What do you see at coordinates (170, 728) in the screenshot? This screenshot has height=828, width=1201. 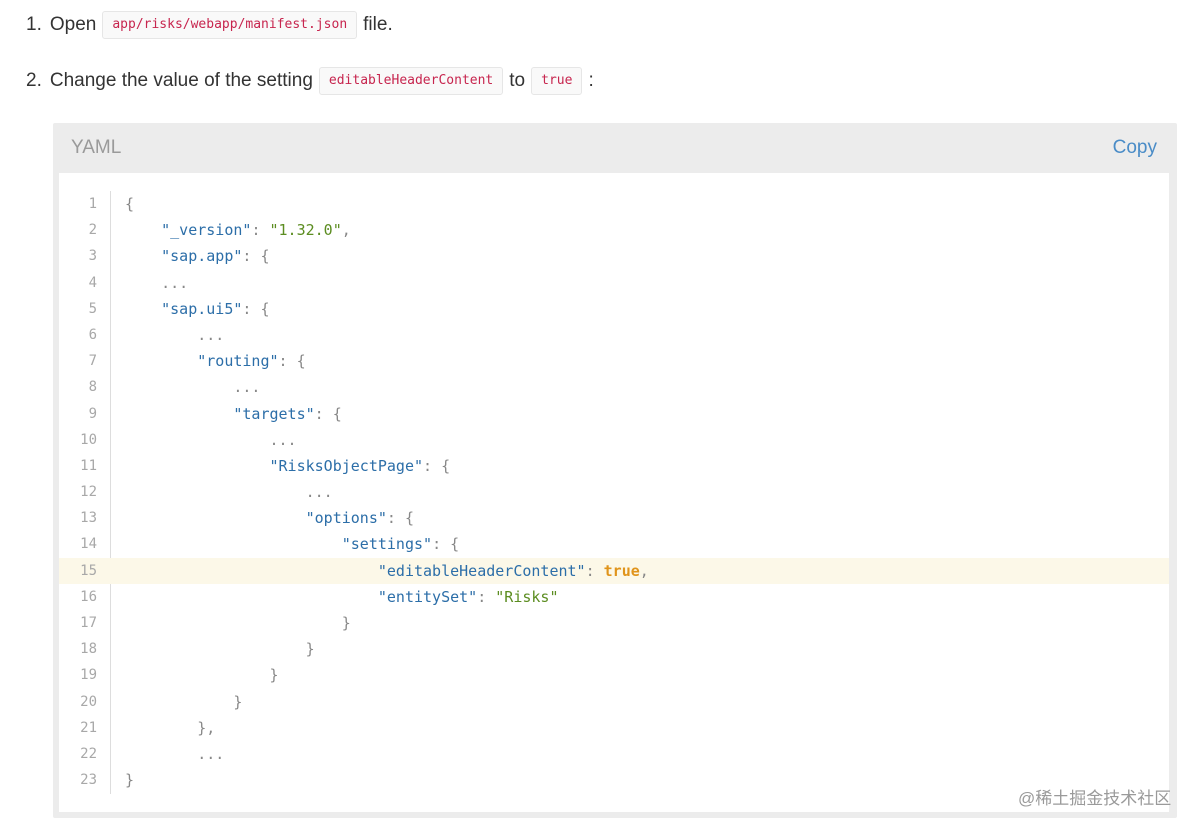 I see `code-source: },` at bounding box center [170, 728].